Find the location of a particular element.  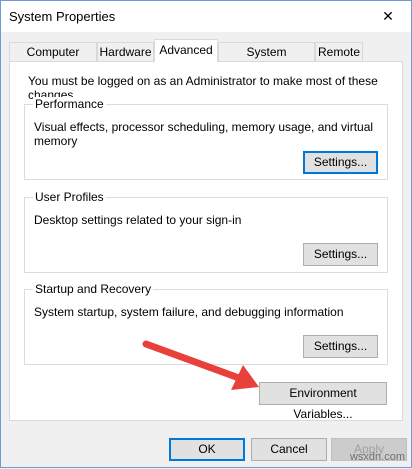

tab-hardware: Hardware is located at coordinates (125, 52).